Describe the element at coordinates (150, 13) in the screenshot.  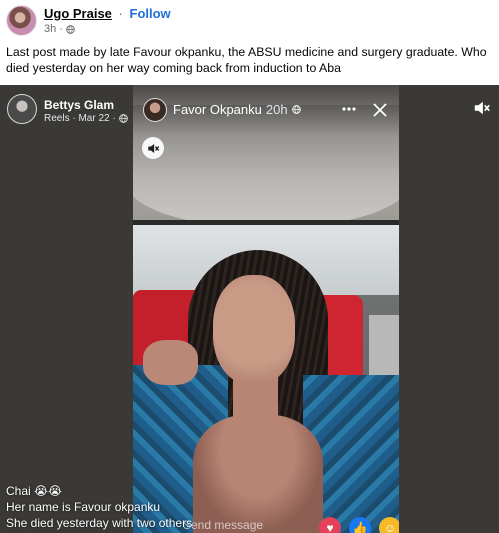
I see `follow-button: Follow` at that location.